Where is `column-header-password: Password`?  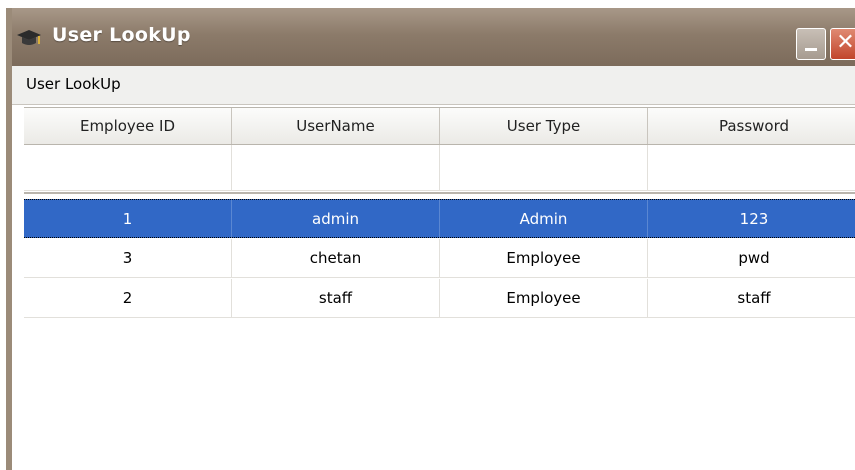 column-header-password: Password is located at coordinates (751, 126).